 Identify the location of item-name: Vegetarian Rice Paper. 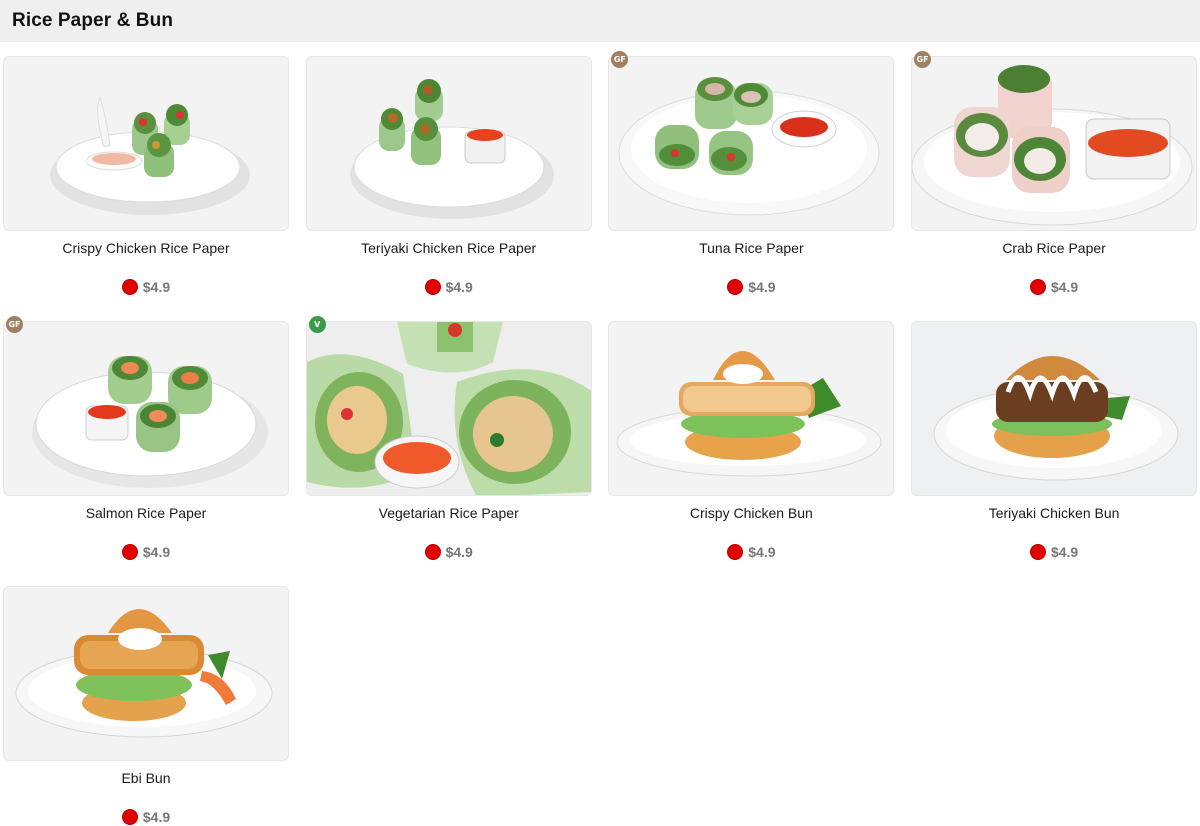
(448, 513).